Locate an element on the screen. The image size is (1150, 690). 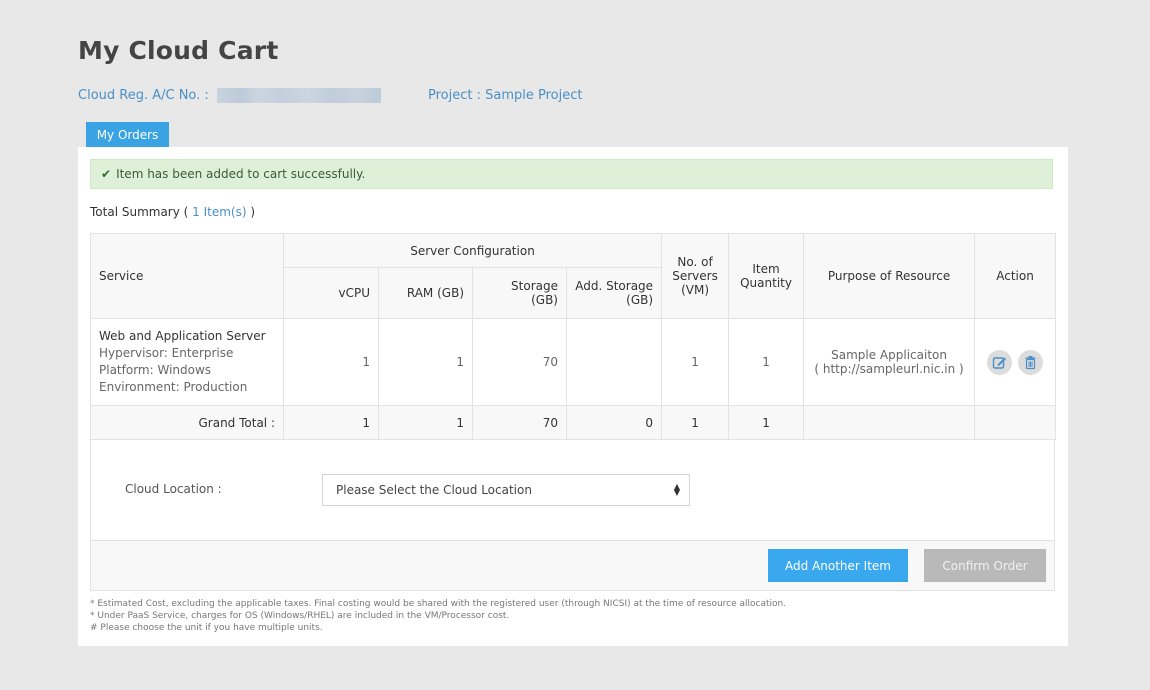
cell-storage: 70 is located at coordinates (519, 362).